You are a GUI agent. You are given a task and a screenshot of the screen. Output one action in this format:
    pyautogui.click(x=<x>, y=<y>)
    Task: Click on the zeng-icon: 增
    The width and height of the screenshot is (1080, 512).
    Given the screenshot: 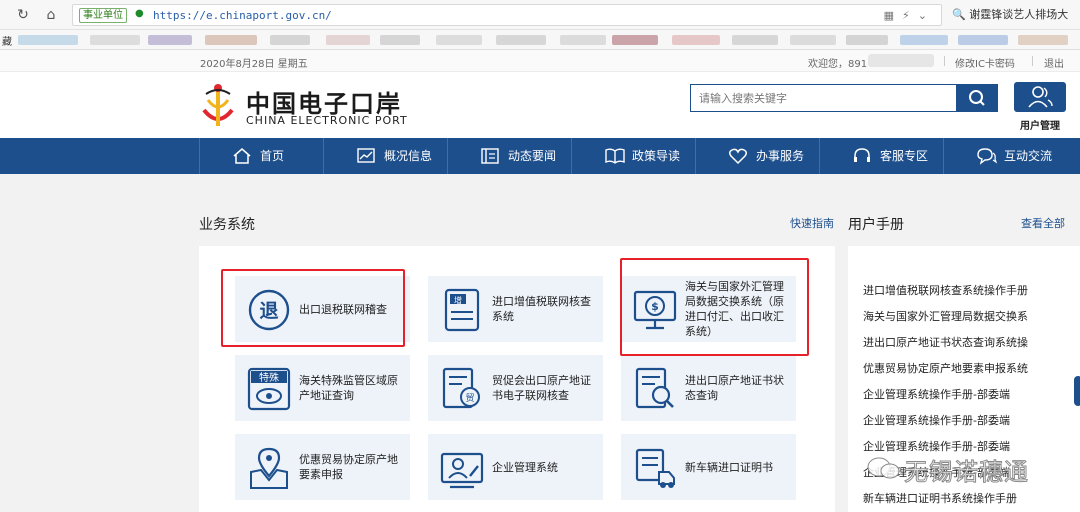 What is the action you would take?
    pyautogui.click(x=462, y=310)
    